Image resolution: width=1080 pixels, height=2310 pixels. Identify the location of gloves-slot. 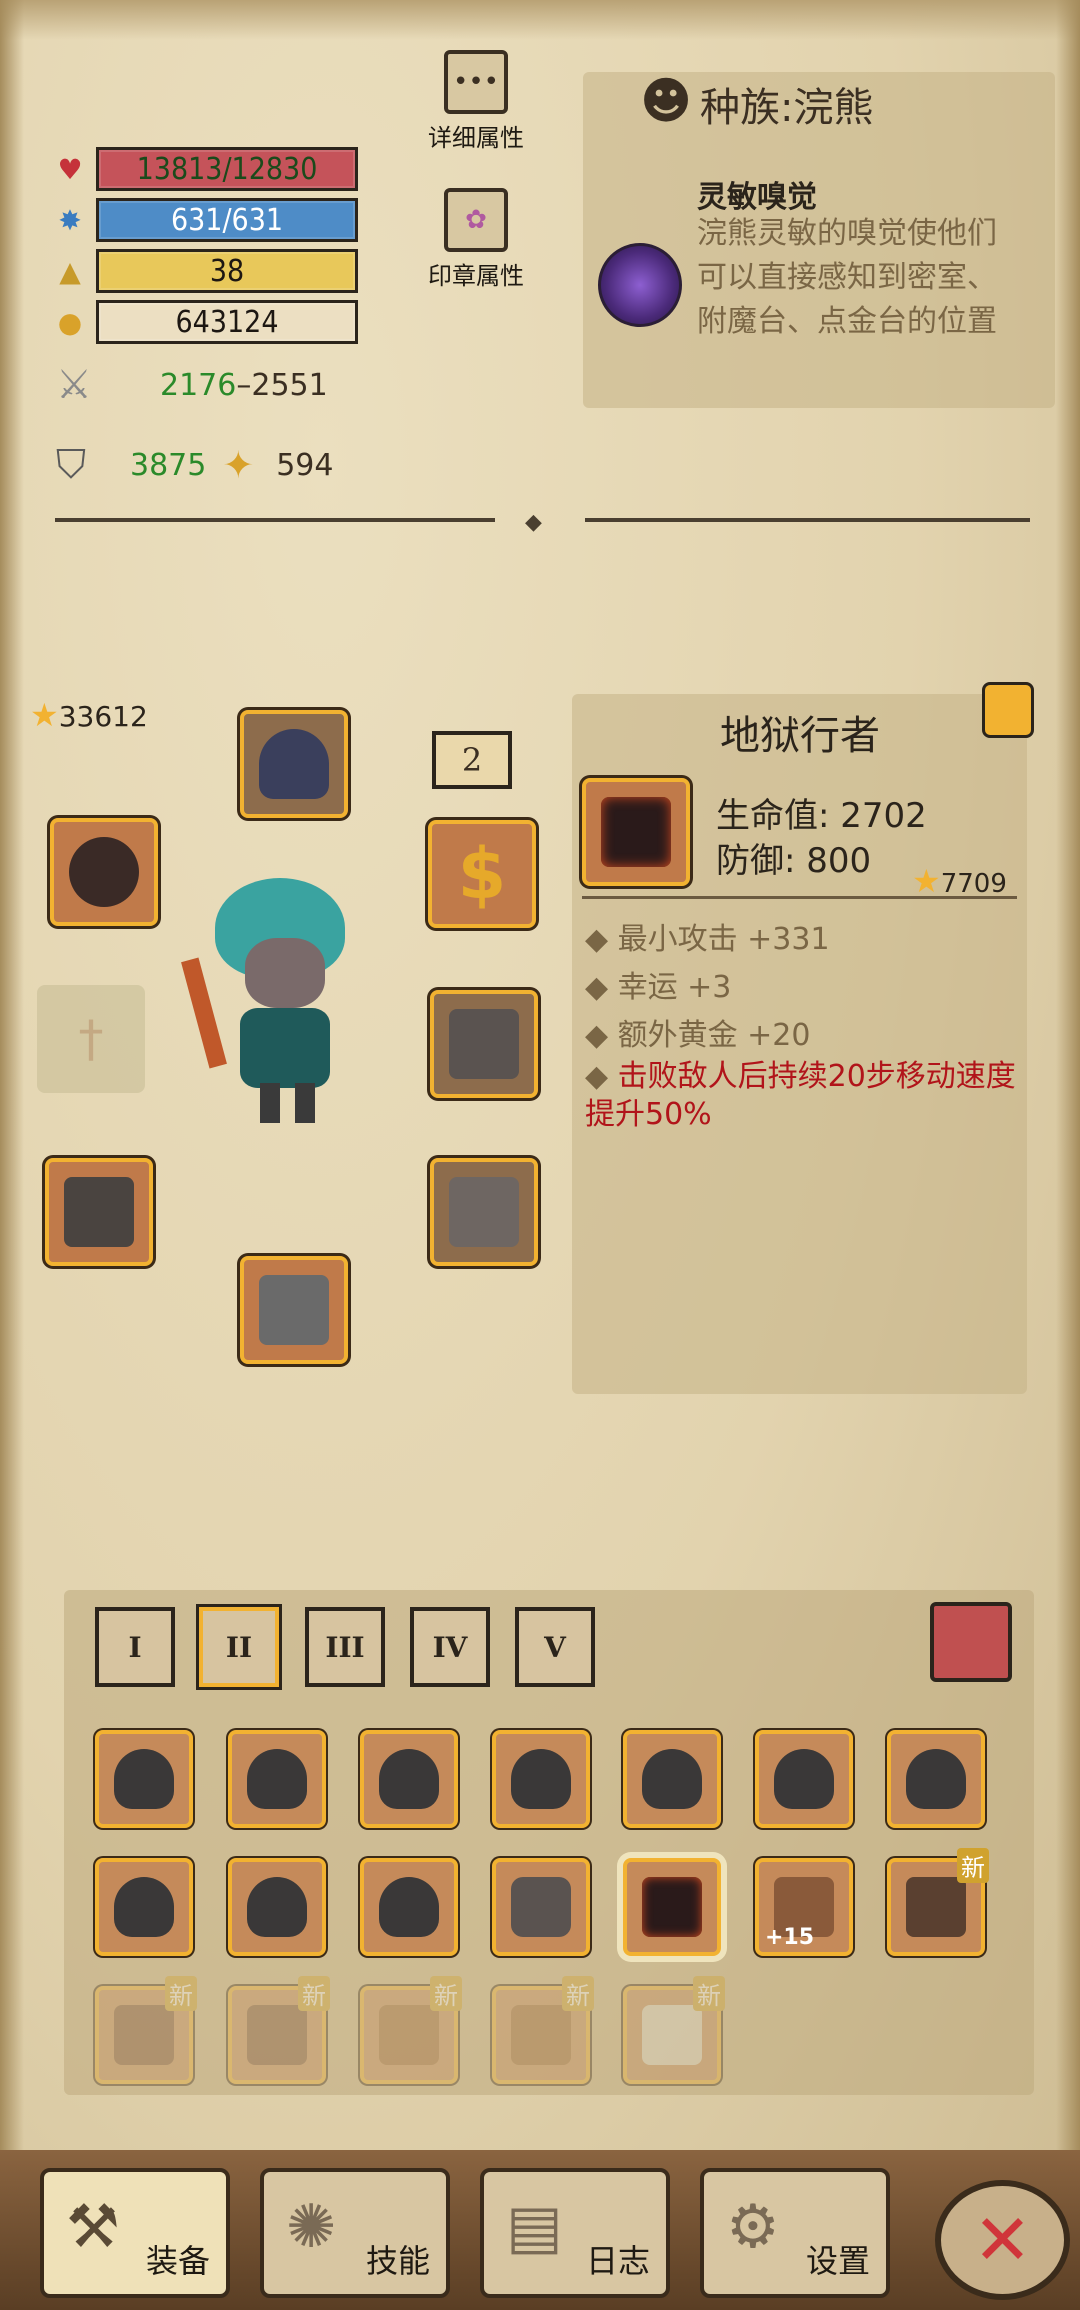
(99, 1212).